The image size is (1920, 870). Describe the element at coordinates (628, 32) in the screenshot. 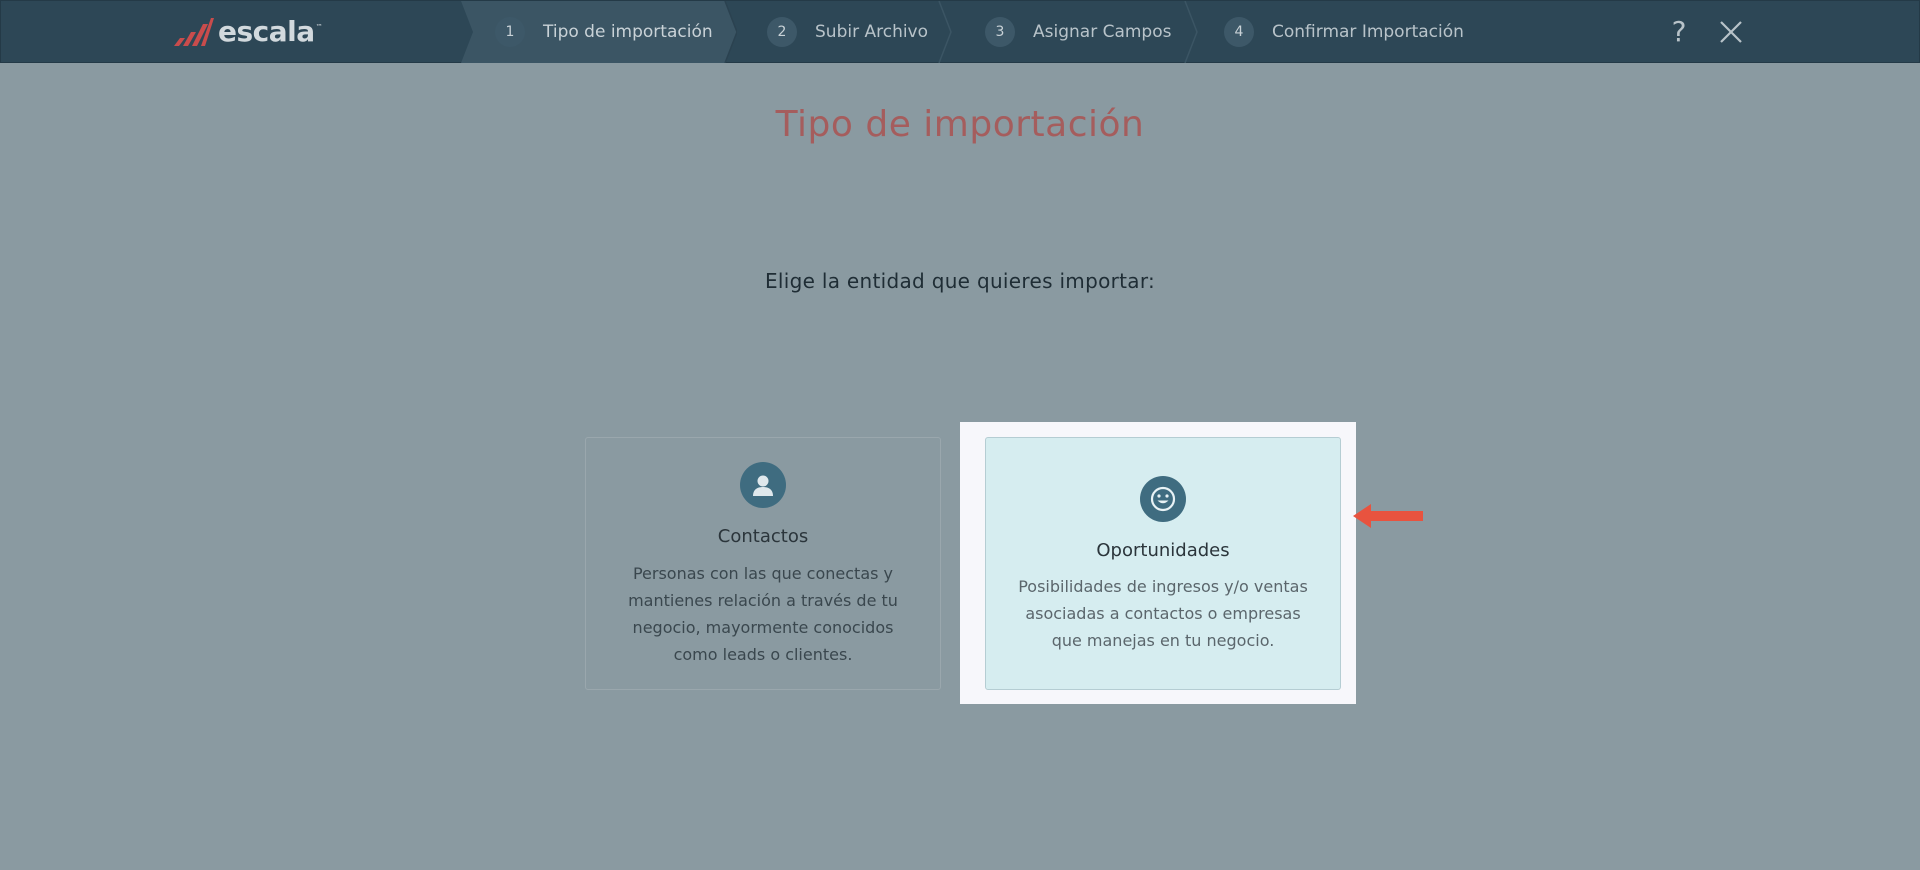

I see `step-label: Tipo de importación` at that location.